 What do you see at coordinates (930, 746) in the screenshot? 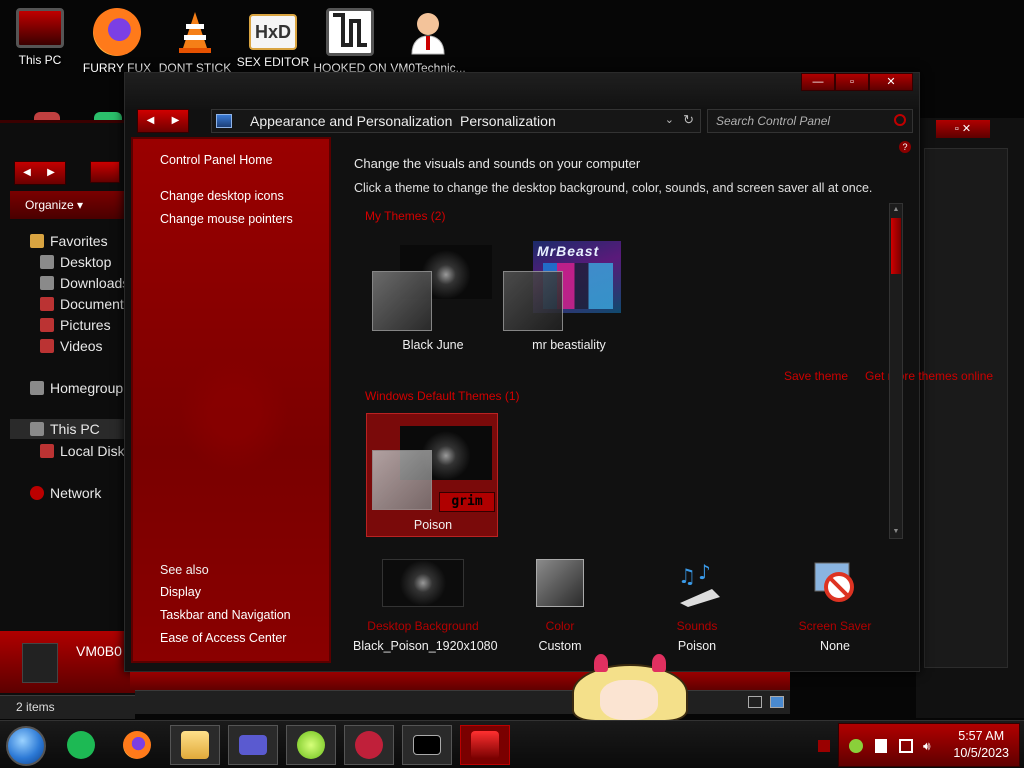
I see `speaker-icon: 🔊︎` at bounding box center [930, 746].